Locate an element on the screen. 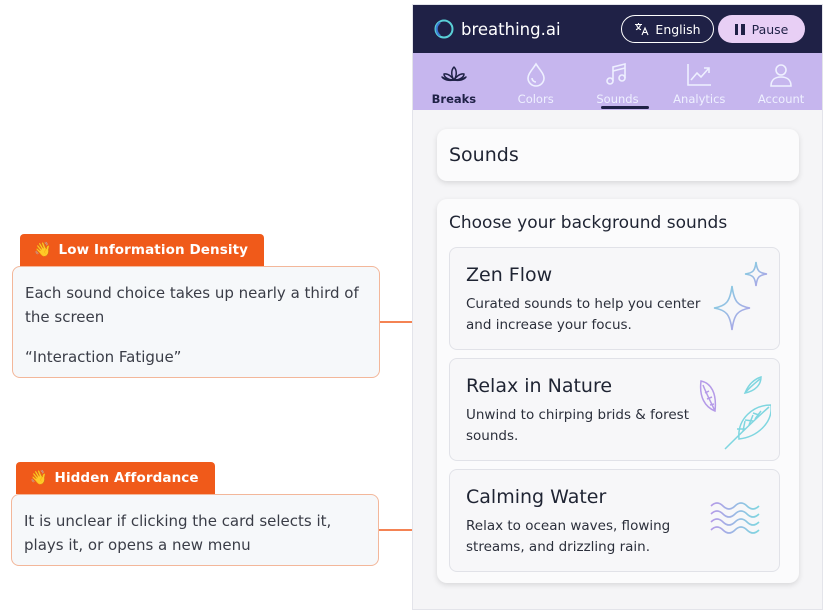 The image size is (831, 616). brand-logo: breathing.ai is located at coordinates (497, 29).